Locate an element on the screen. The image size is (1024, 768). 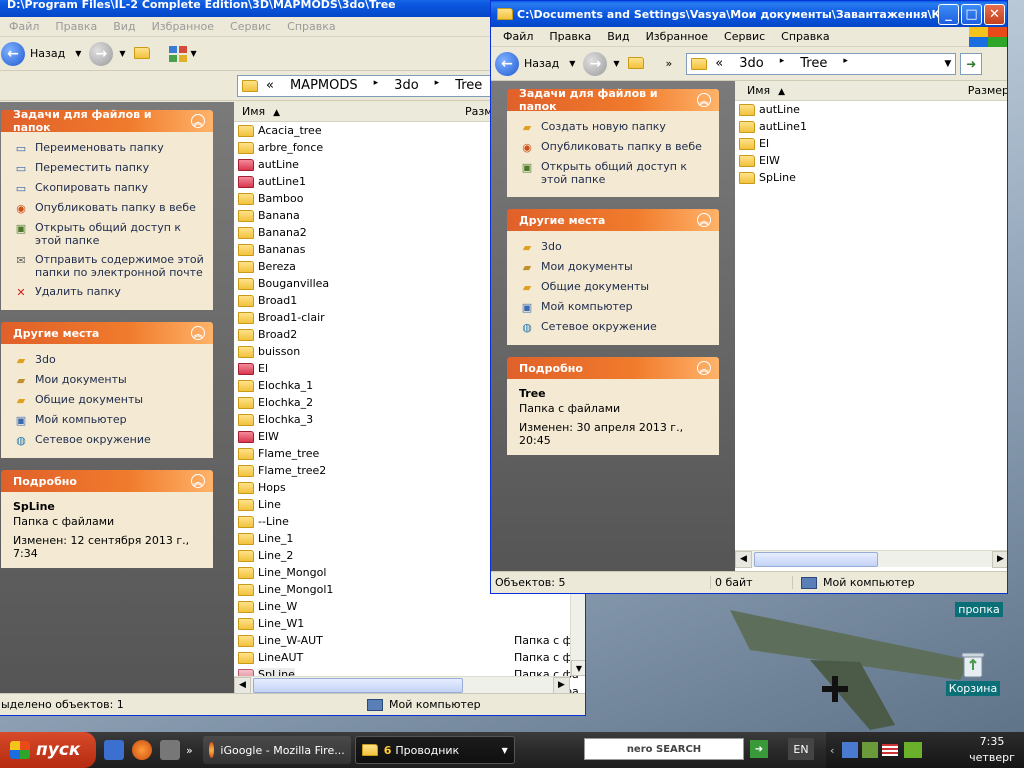
menu-item-2: Вид is located at coordinates (618, 36).